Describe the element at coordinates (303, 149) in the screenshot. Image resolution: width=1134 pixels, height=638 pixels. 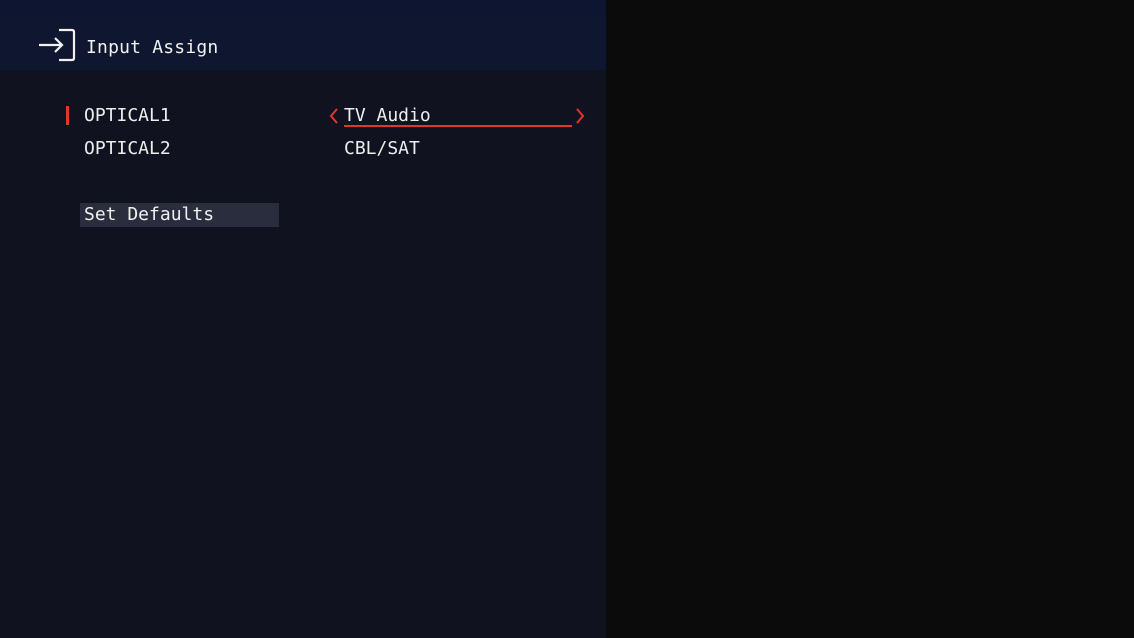
I see `input-row-optical2: OPTICAL2 CBL/SAT` at that location.